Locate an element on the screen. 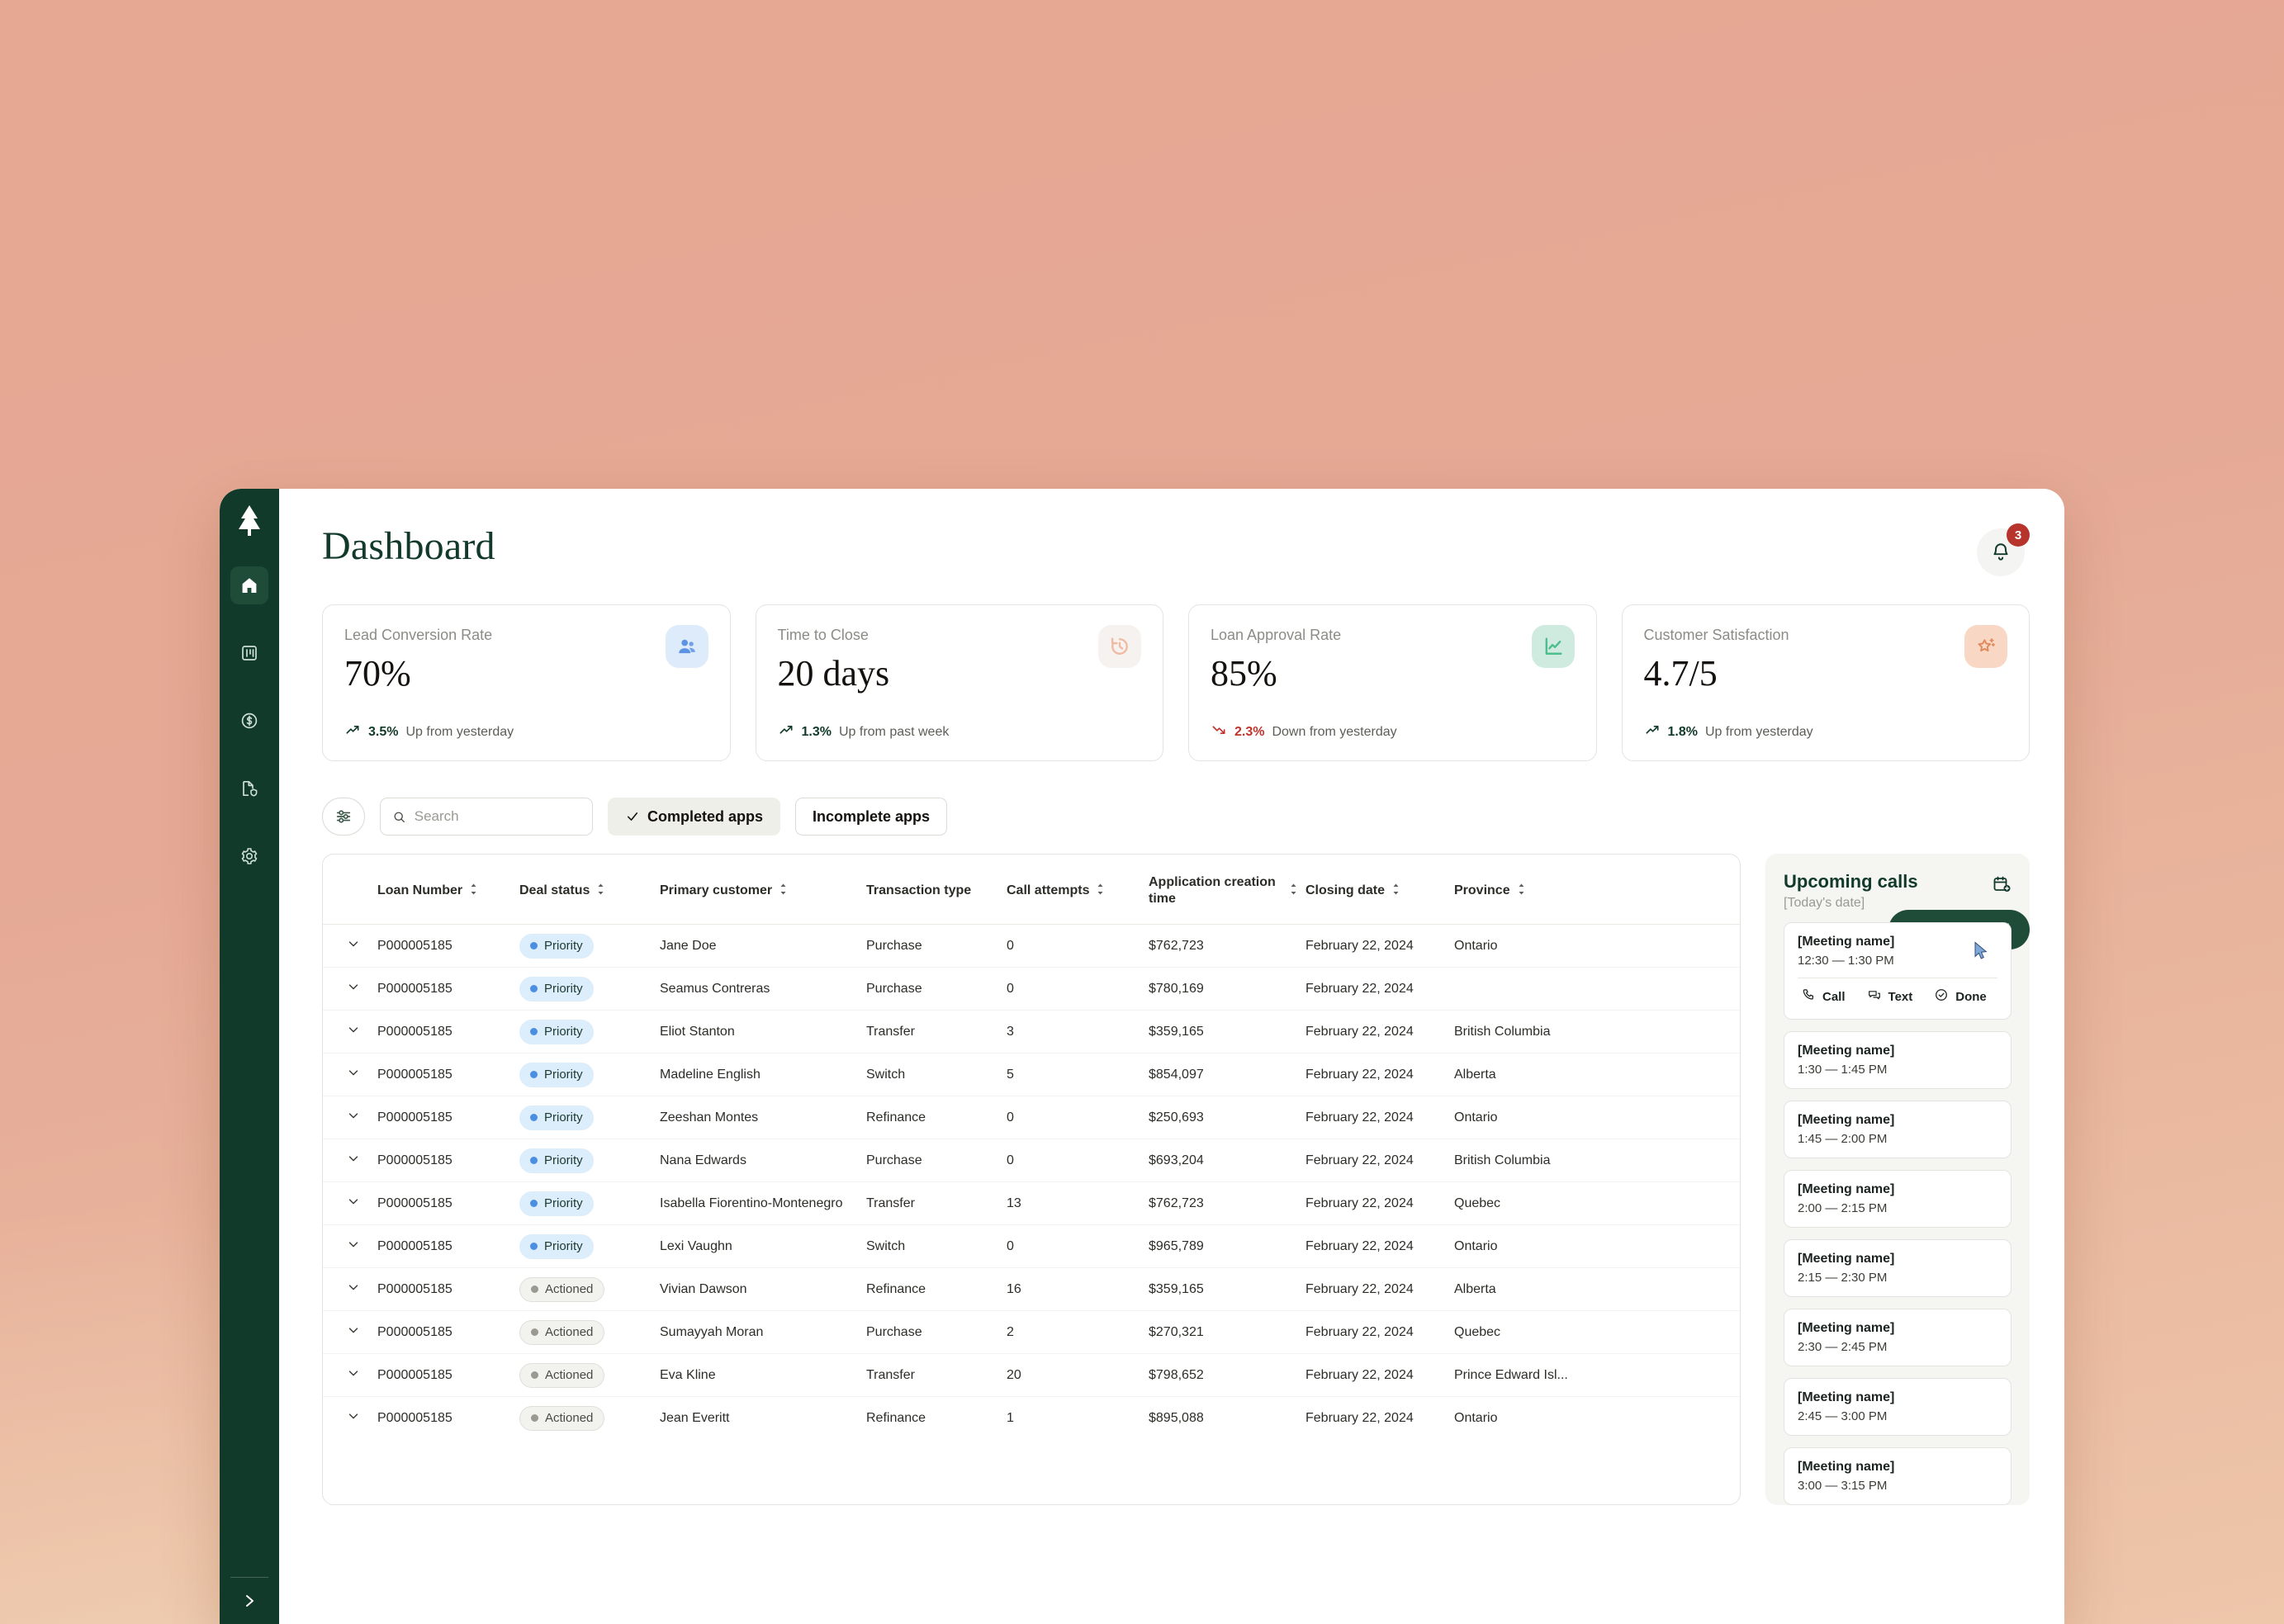 This screenshot has width=2284, height=1624. meeting-action-done-button: Done is located at coordinates (1960, 997).